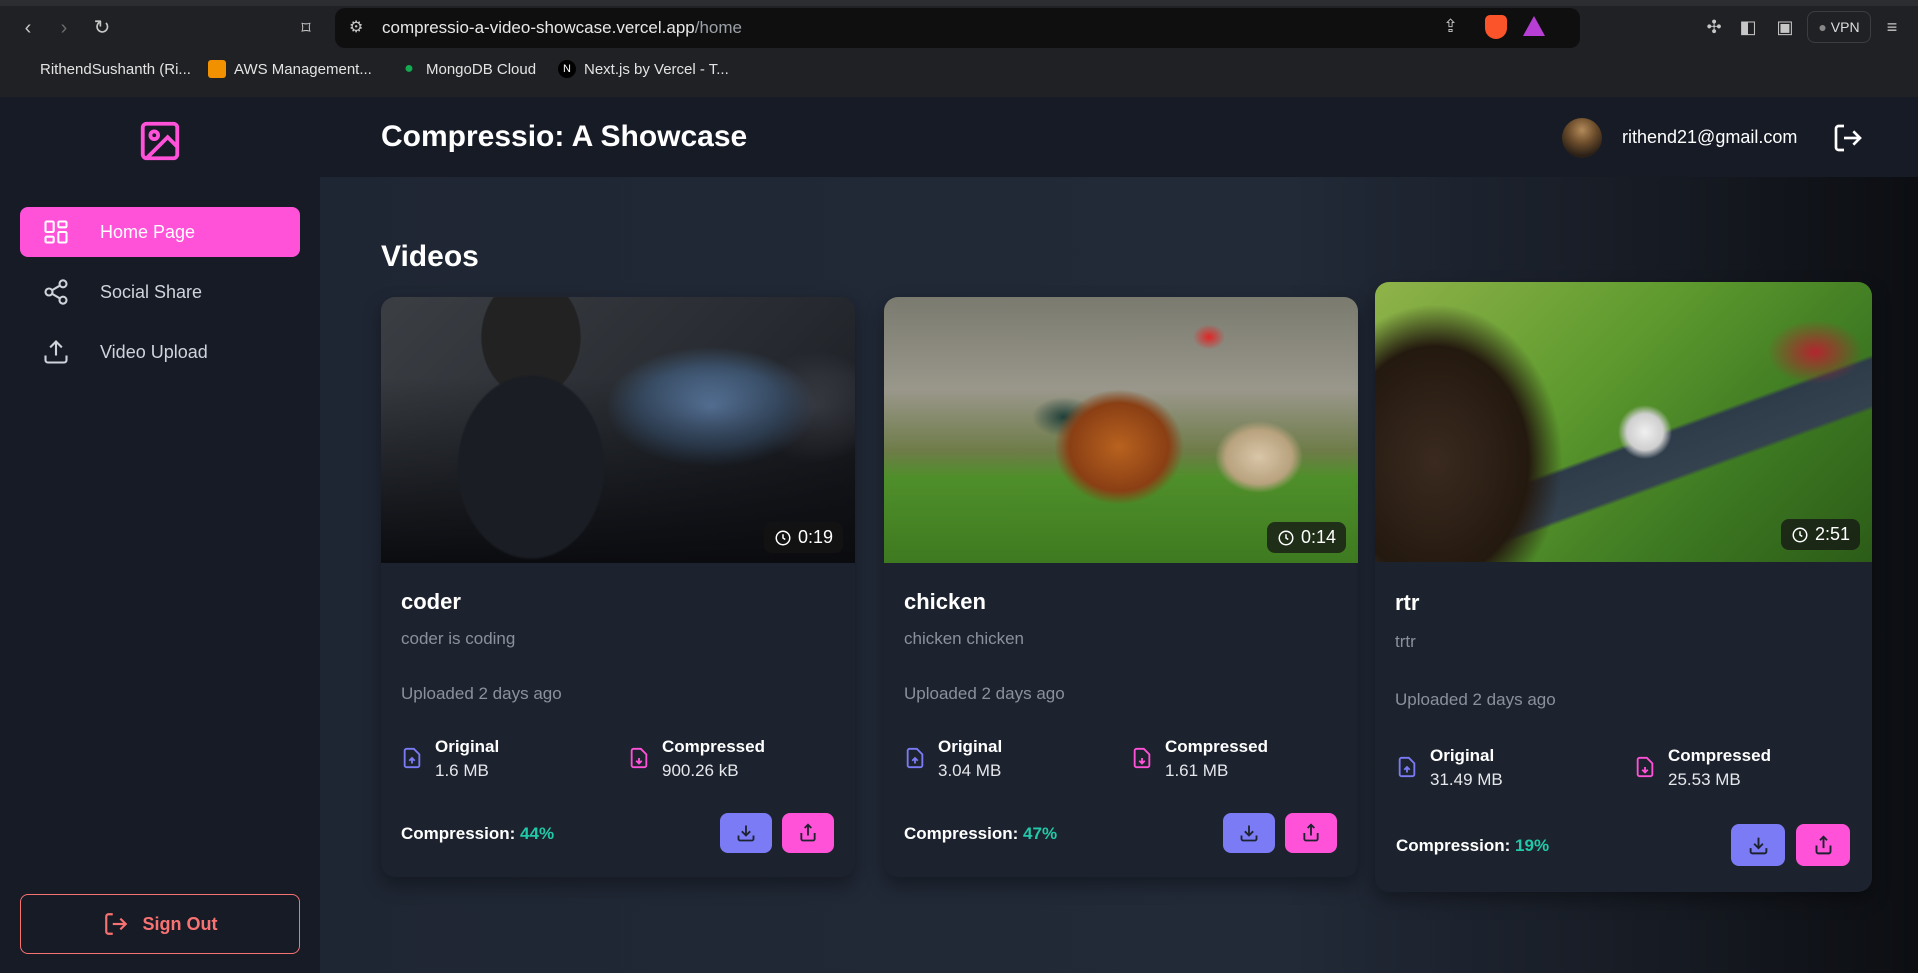 The image size is (1918, 973). What do you see at coordinates (102, 28) in the screenshot?
I see `reload-icon: ↻` at bounding box center [102, 28].